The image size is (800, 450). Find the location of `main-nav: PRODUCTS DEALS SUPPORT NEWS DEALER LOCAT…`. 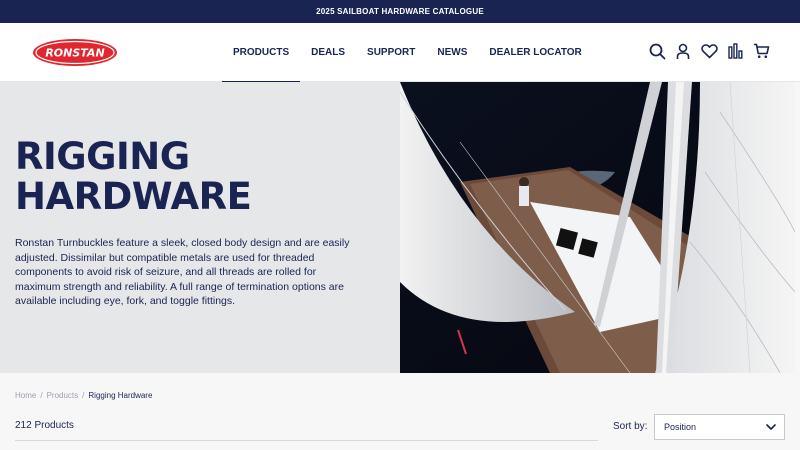

main-nav: PRODUCTS DEALS SUPPORT NEWS DEALER LOCAT… is located at coordinates (407, 53).